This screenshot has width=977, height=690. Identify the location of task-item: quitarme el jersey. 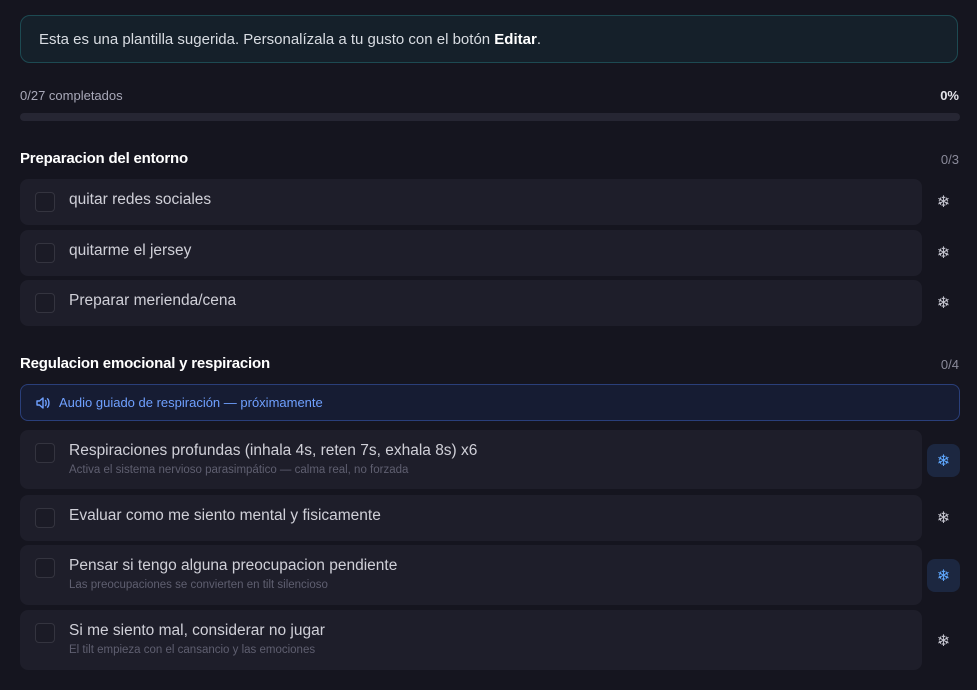
(471, 253).